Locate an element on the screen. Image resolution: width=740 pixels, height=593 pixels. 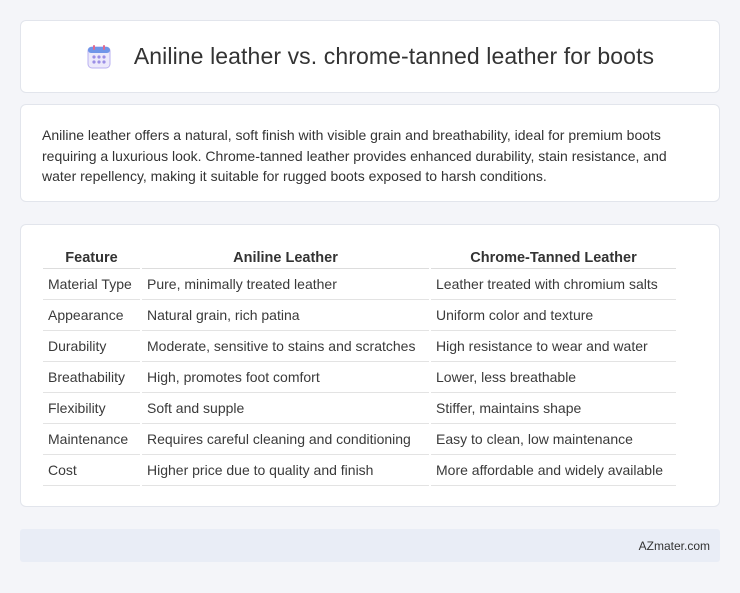
table-cell-chrome-tanned: Lower, less breathable is located at coordinates (553, 377).